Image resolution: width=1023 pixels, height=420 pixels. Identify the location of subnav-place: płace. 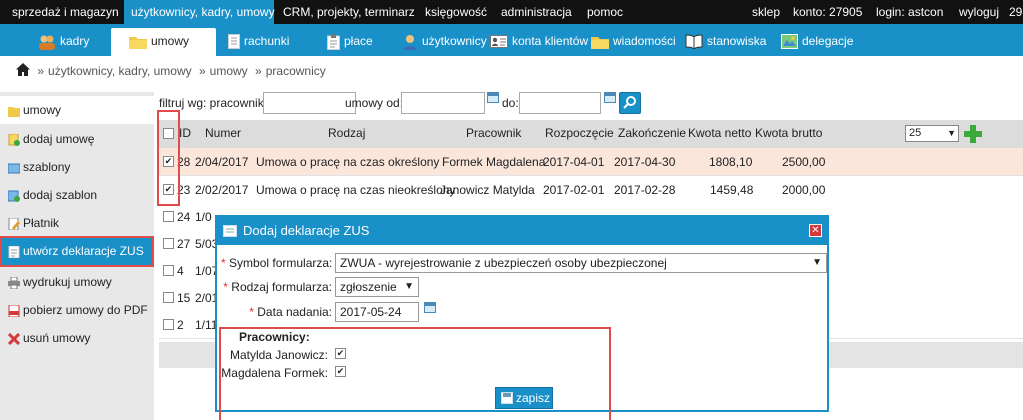
(349, 42).